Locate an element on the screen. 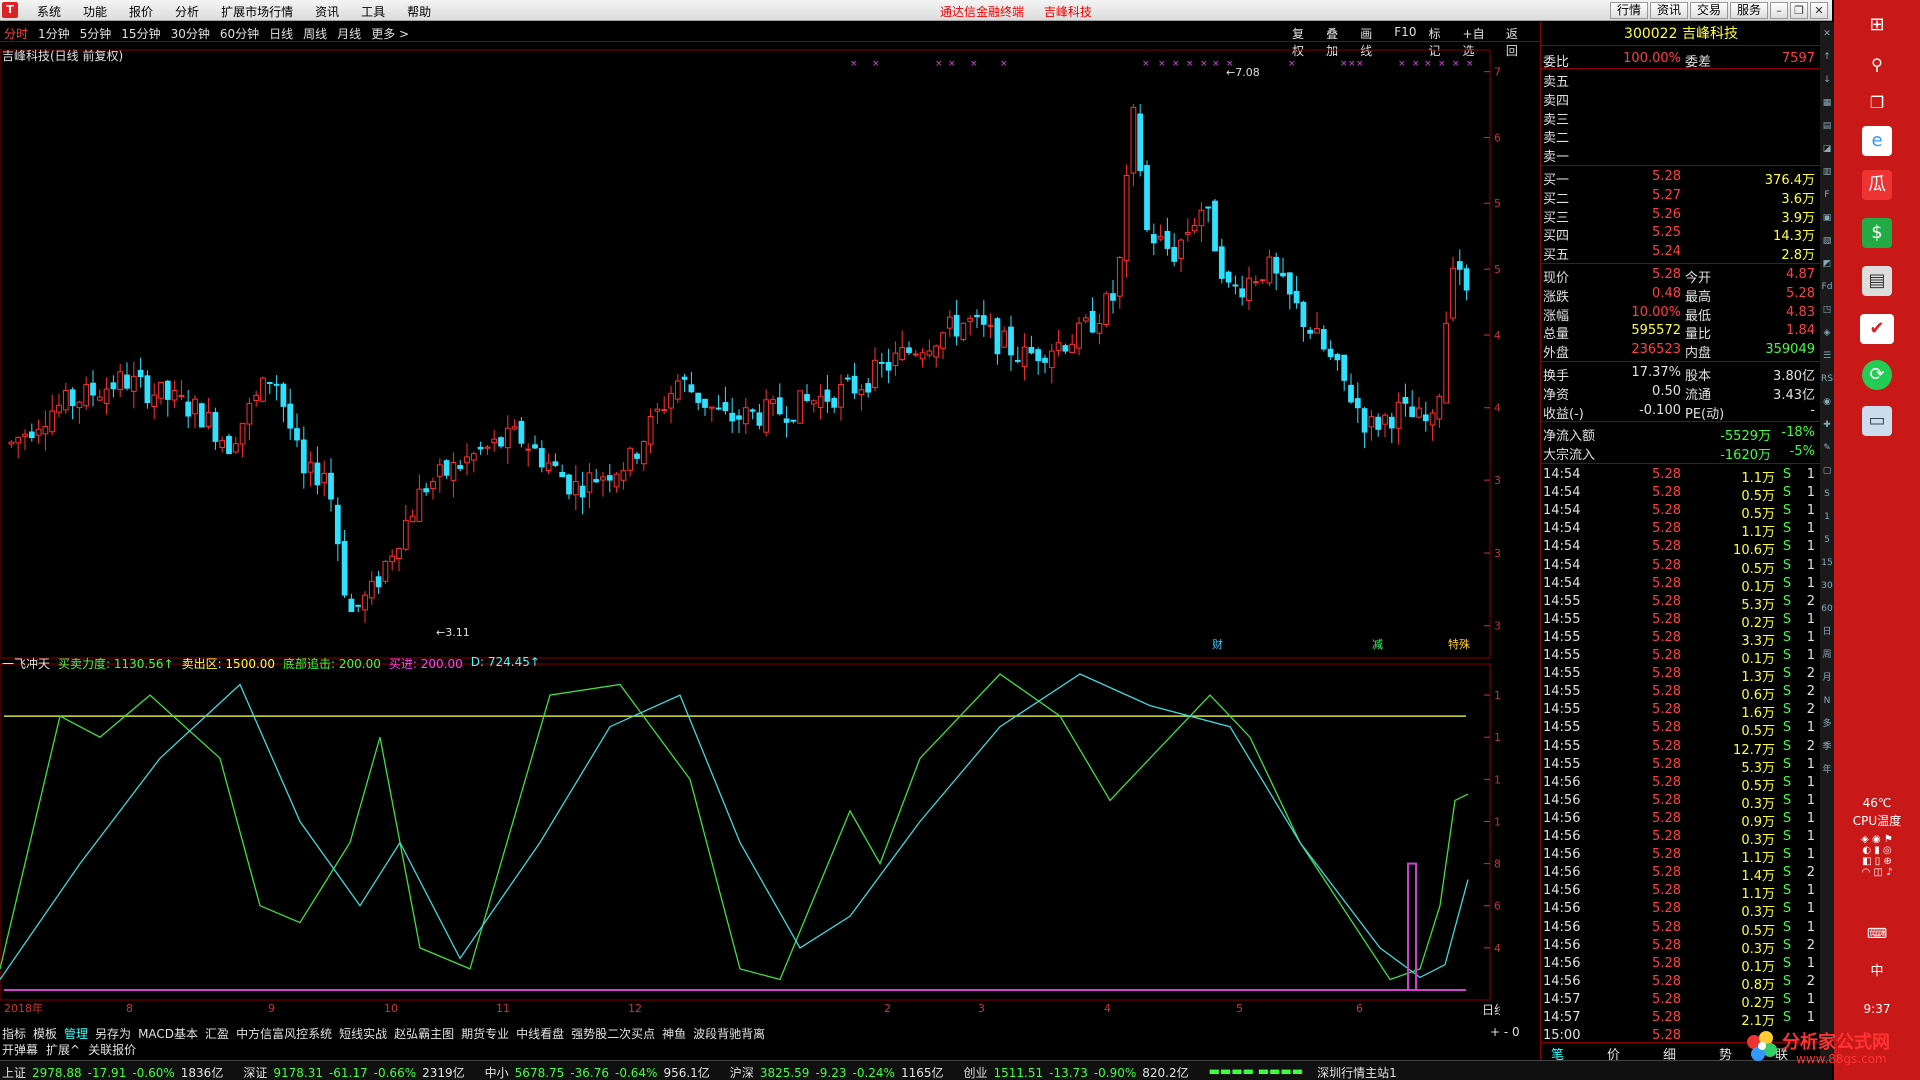 The width and height of the screenshot is (1920, 1080). index-item: 沪深 3825.59 -9.23 -0.24% 1165亿 is located at coordinates (840, 1072).